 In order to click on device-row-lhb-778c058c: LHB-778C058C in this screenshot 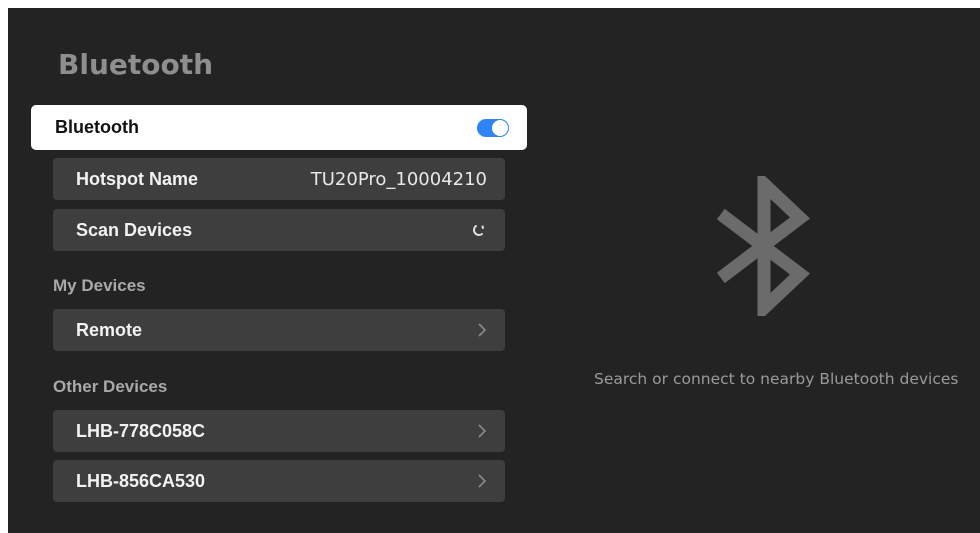, I will do `click(279, 431)`.